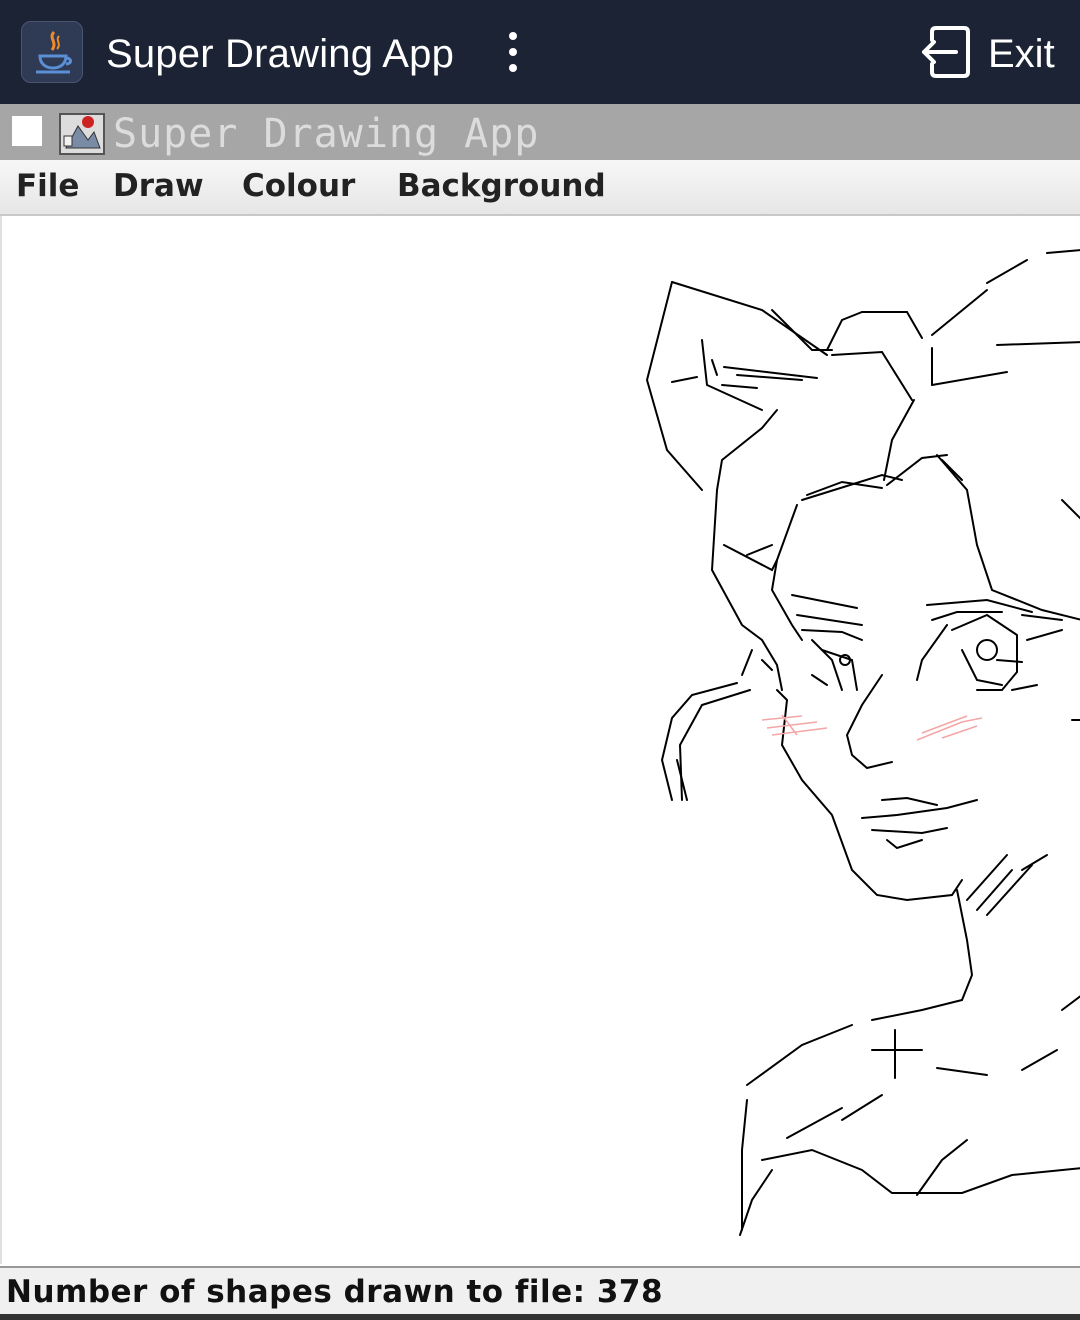 The height and width of the screenshot is (1320, 1080). What do you see at coordinates (335, 1292) in the screenshot?
I see `shapes-count-status: Number of shapes drawn to file: 378` at bounding box center [335, 1292].